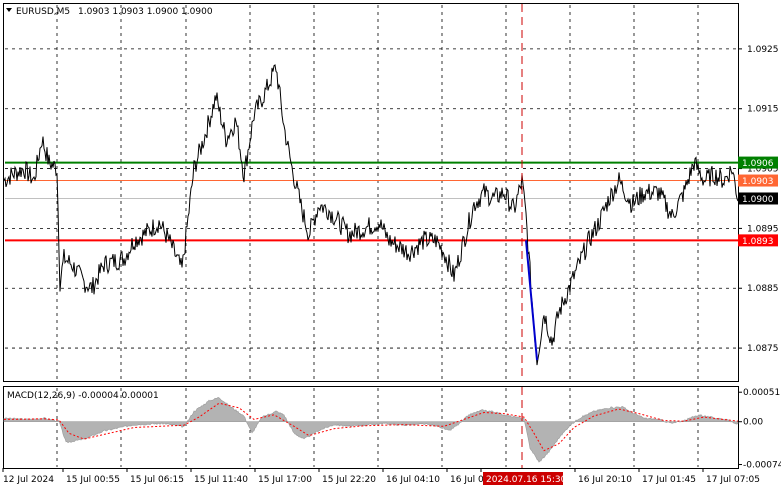 This screenshot has height=489, width=781. Describe the element at coordinates (28, 480) in the screenshot. I see `time-tick-label: 12 Jul 2024` at that location.